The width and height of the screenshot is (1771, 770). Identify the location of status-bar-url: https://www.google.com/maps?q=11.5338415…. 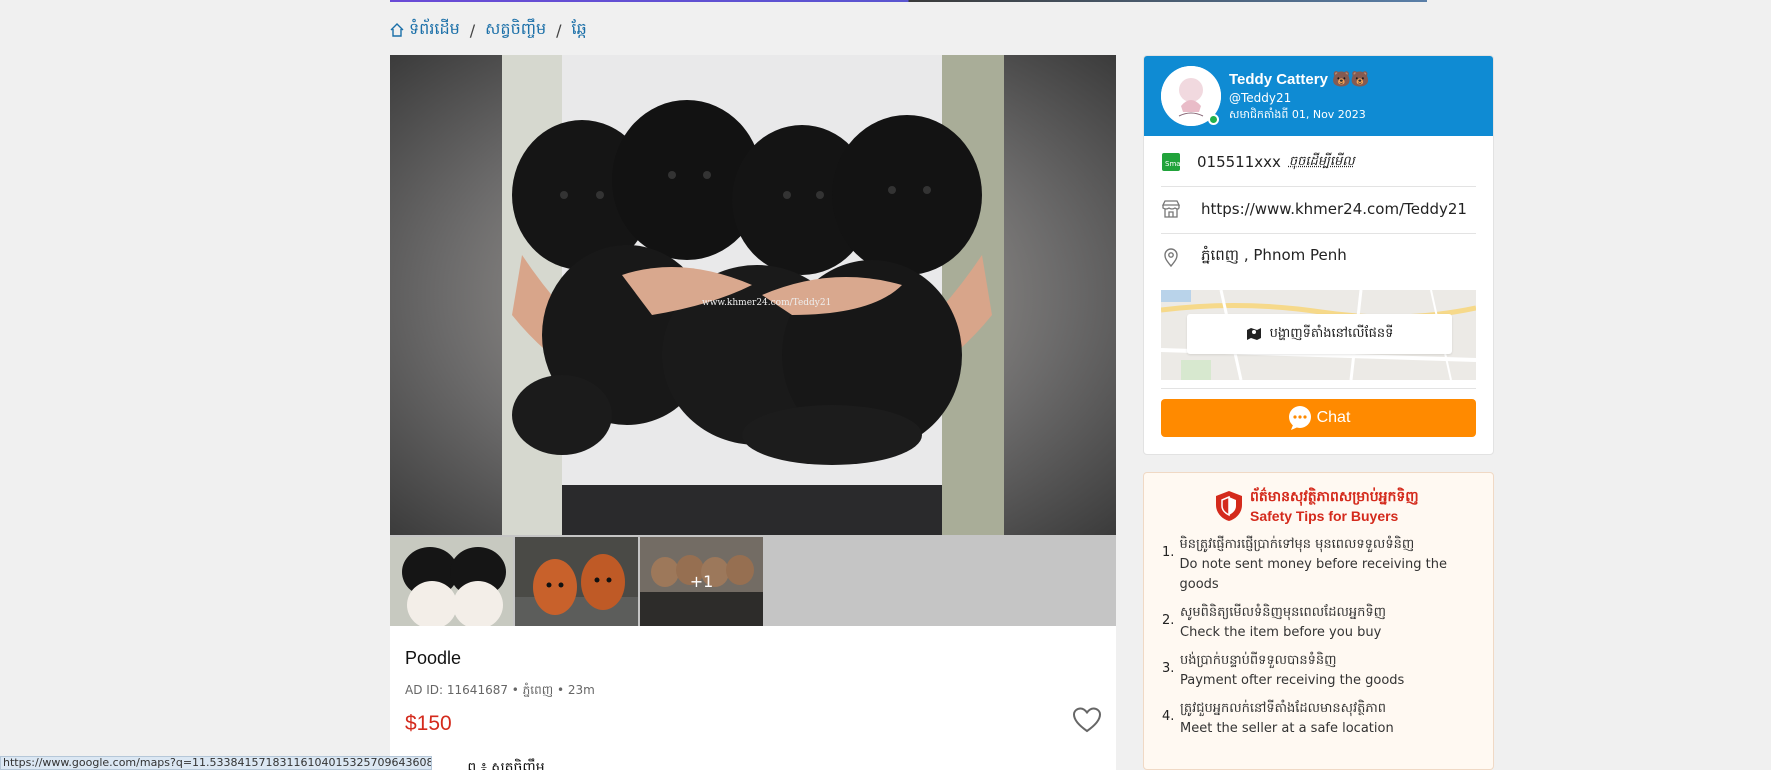
(216, 763).